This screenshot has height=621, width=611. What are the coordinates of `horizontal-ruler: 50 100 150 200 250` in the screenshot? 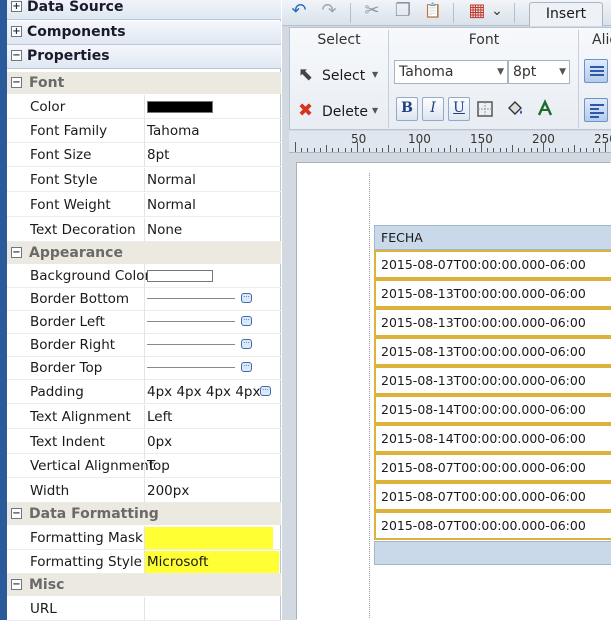 It's located at (450, 142).